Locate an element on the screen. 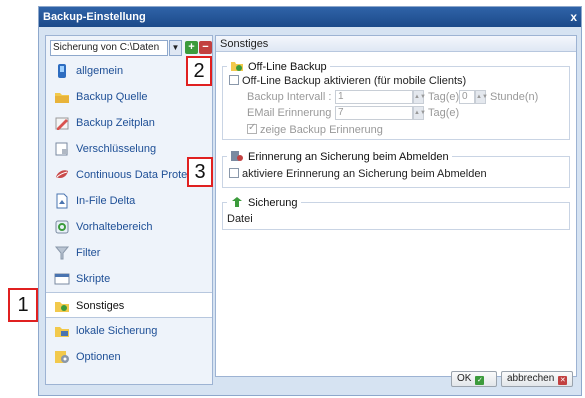 Image resolution: width=585 pixels, height=398 pixels. nav-label: Filter is located at coordinates (88, 253).